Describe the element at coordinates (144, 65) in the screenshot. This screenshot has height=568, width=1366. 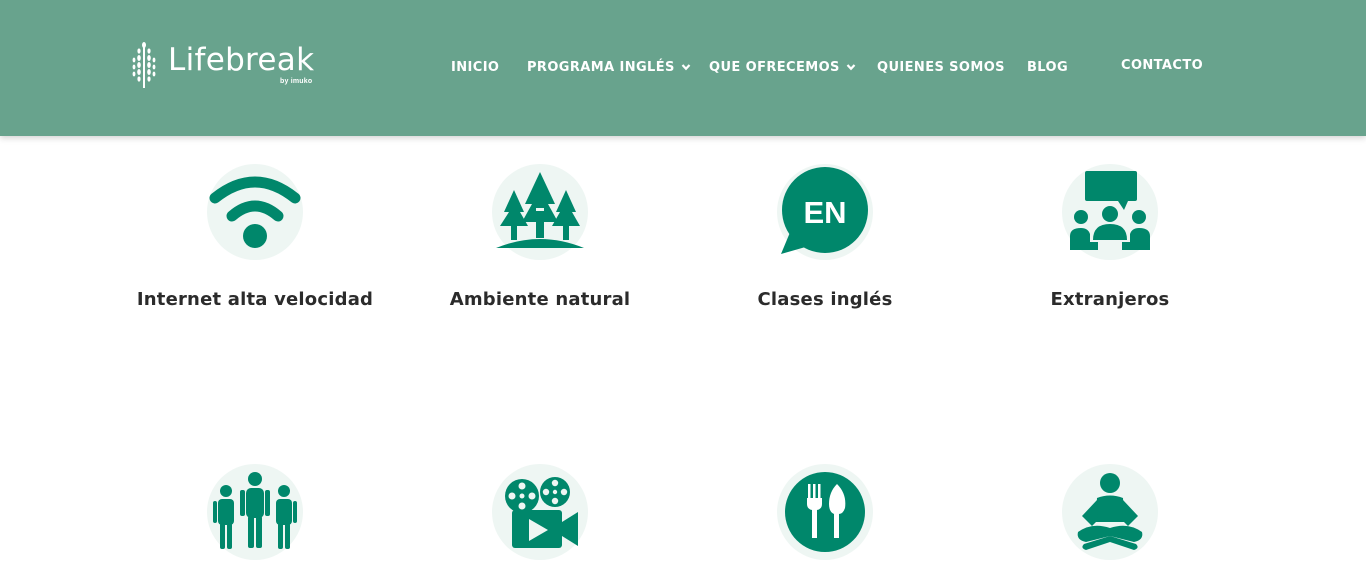
I see `wheat-logo-icon` at that location.